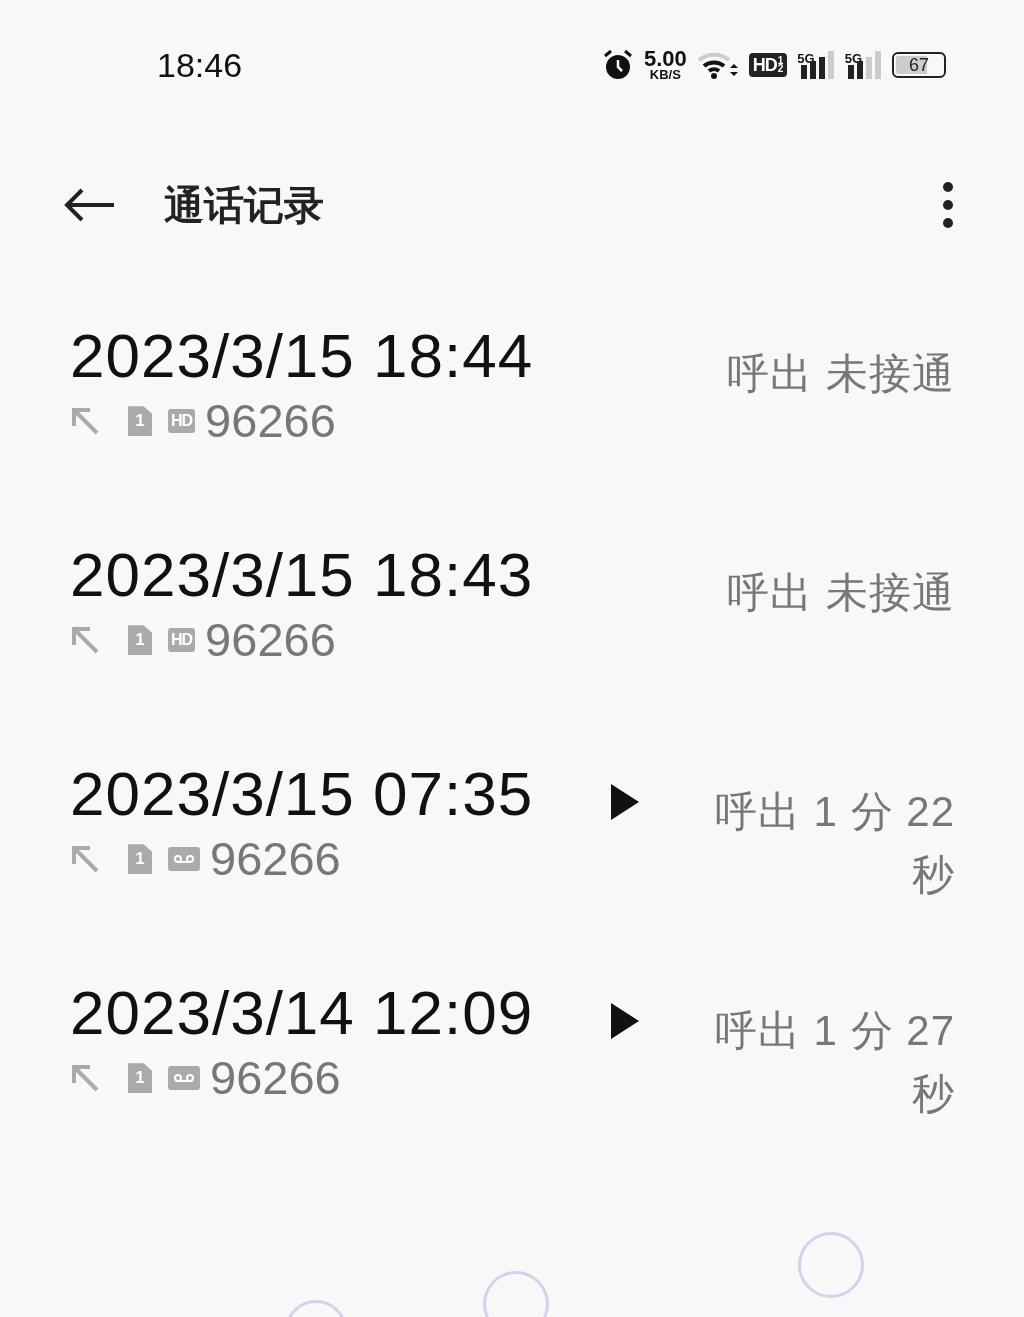  Describe the element at coordinates (200, 65) in the screenshot. I see `clock-time: 18:46` at that location.